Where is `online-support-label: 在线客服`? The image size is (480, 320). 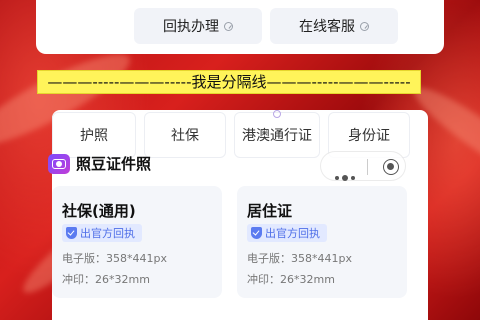 online-support-label: 在线客服 is located at coordinates (327, 27).